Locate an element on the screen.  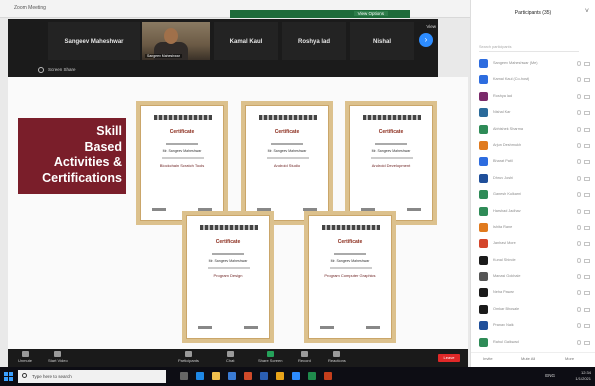
chat-button: Chat is located at coordinates (230, 357).